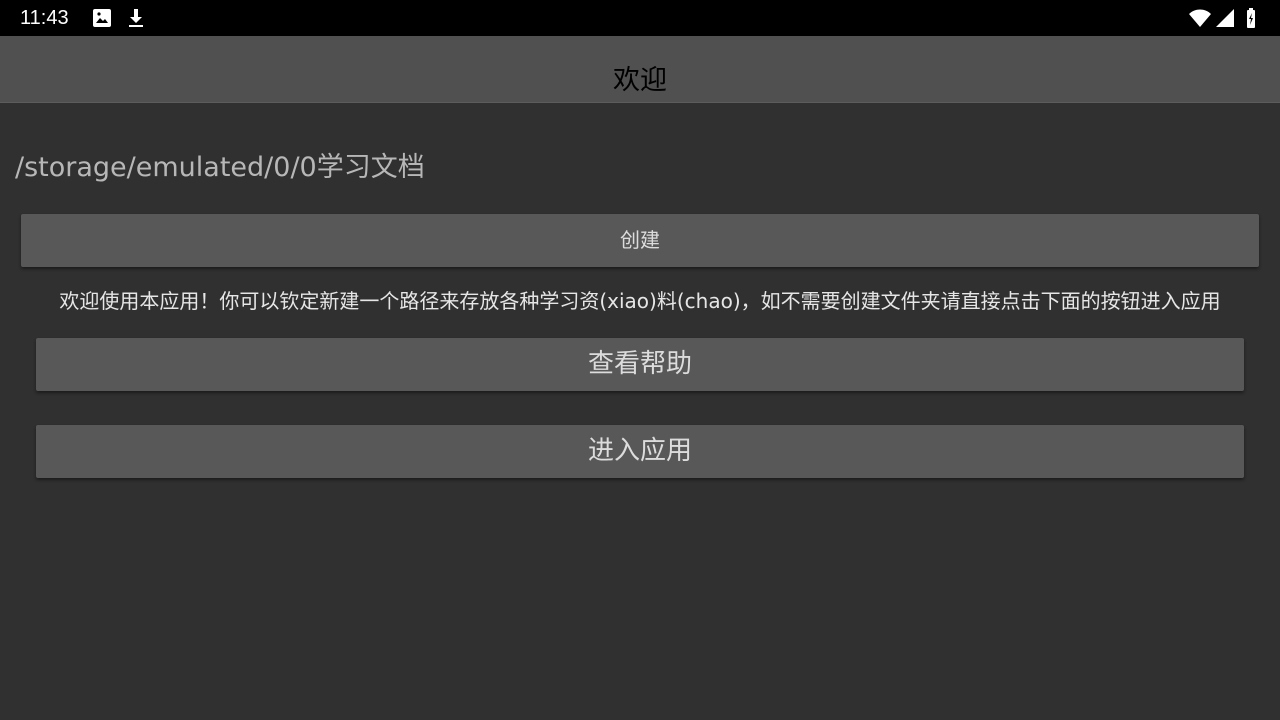  I want to click on status-bar: 11:43, so click(640, 18).